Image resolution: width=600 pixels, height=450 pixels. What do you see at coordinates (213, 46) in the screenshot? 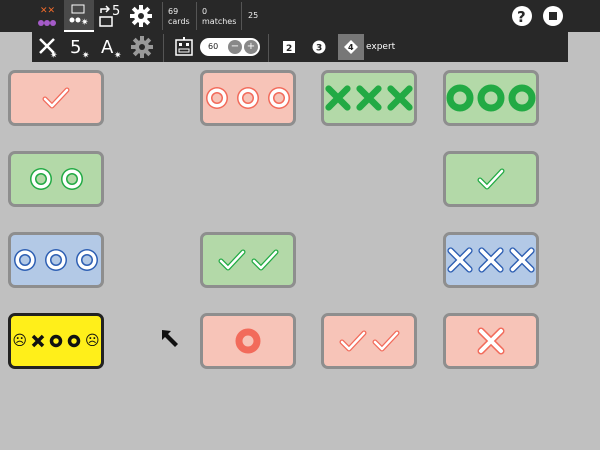
I see `stepper-value: 60` at bounding box center [213, 46].